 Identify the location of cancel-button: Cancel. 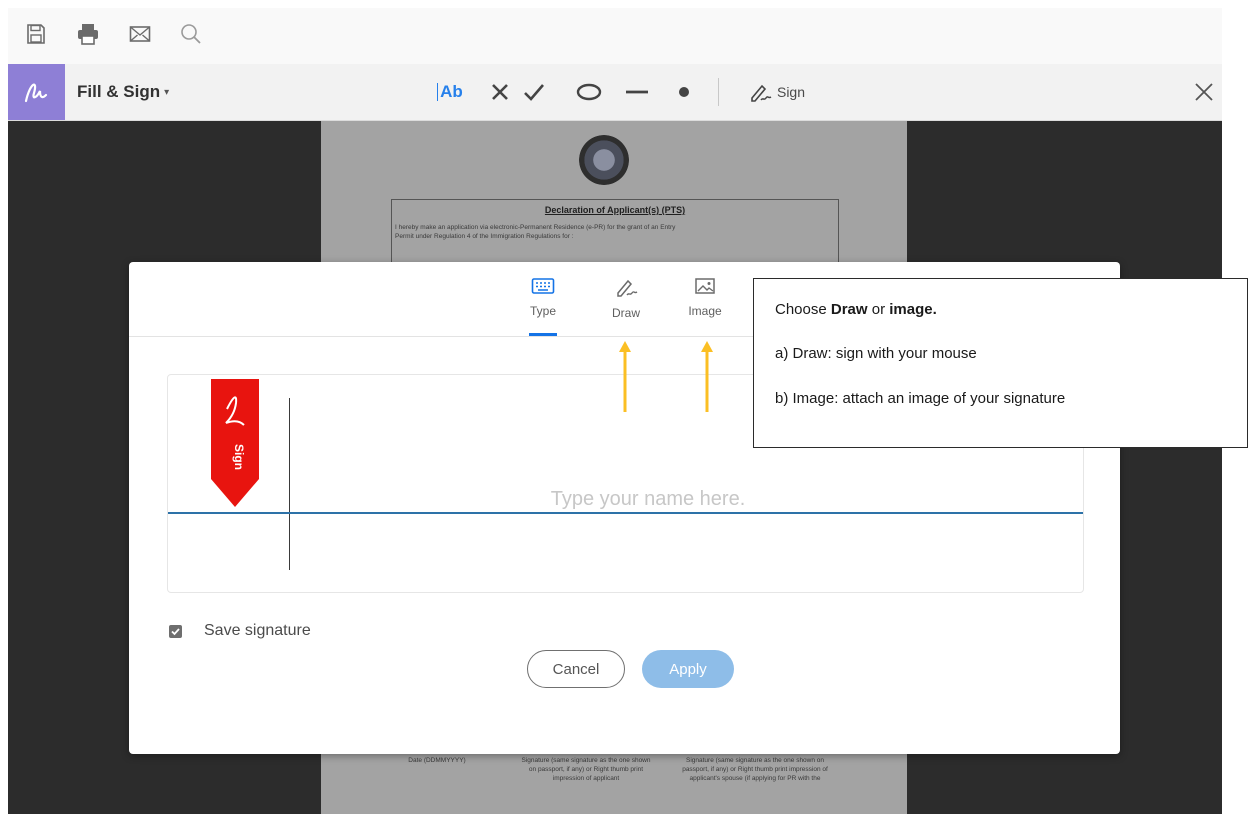
(576, 669).